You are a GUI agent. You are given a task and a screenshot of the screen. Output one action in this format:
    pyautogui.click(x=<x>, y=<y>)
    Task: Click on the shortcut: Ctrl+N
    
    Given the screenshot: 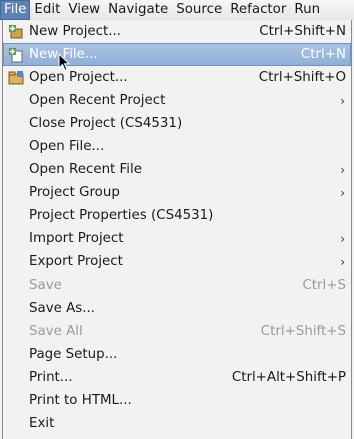 What is the action you would take?
    pyautogui.click(x=323, y=55)
    